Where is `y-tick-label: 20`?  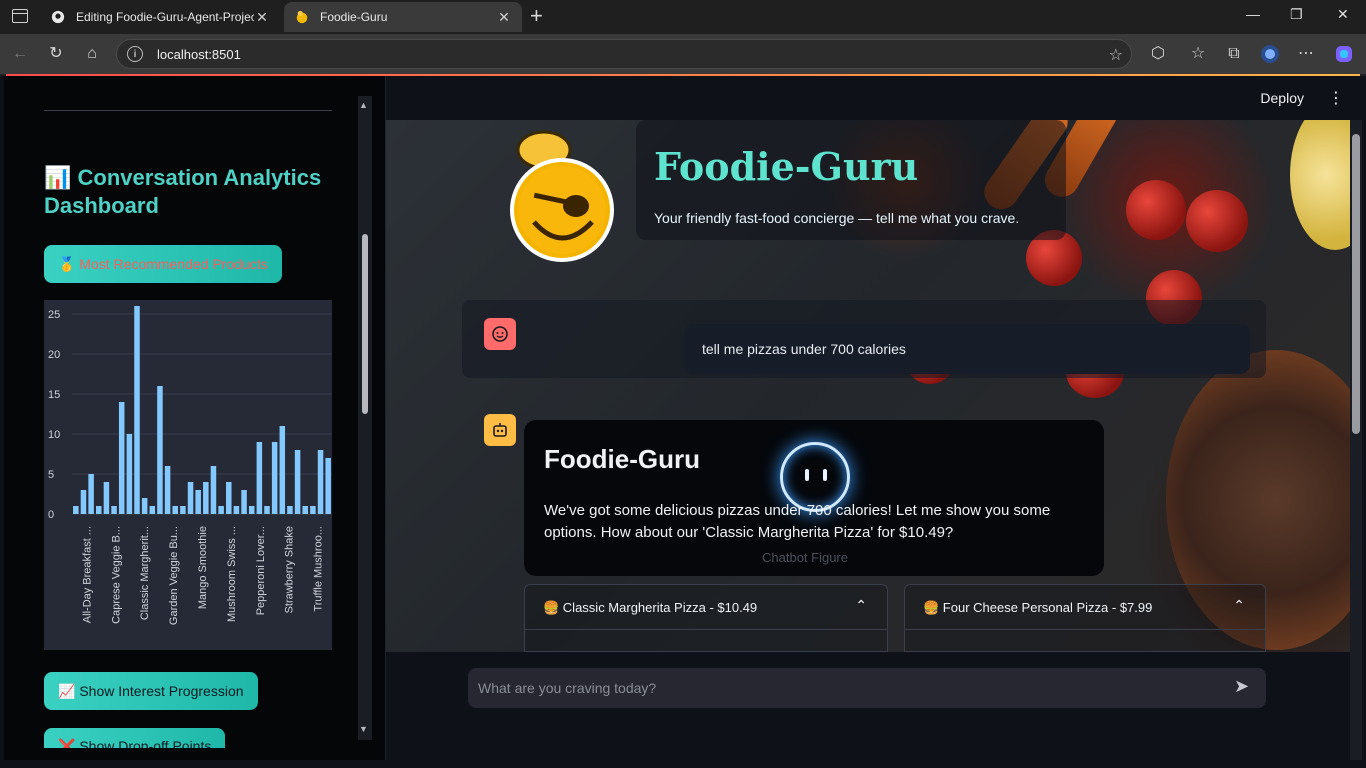
y-tick-label: 20 is located at coordinates (54, 355).